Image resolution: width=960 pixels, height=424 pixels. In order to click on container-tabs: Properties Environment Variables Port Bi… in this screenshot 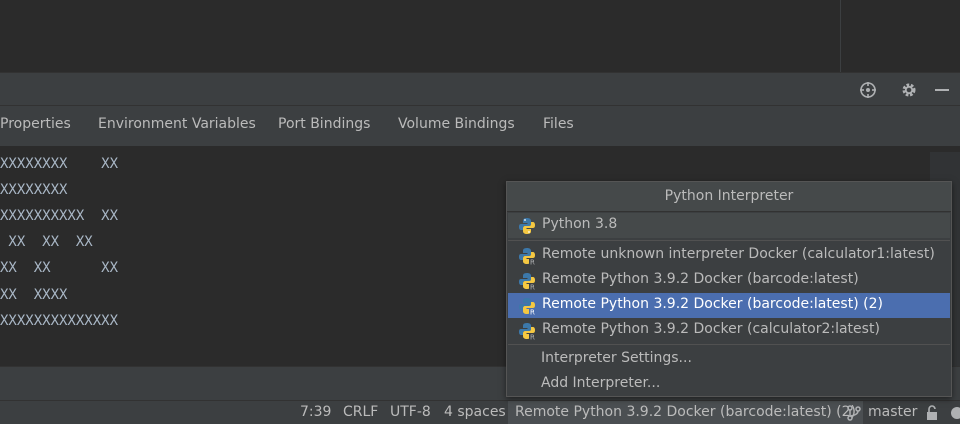, I will do `click(480, 126)`.